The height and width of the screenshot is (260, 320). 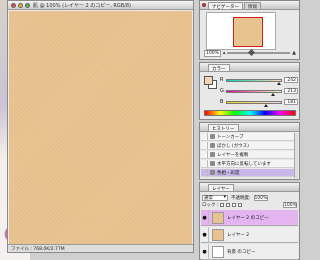 What do you see at coordinates (241, 252) in the screenshot?
I see `layer-name: 背景 のコピー` at bounding box center [241, 252].